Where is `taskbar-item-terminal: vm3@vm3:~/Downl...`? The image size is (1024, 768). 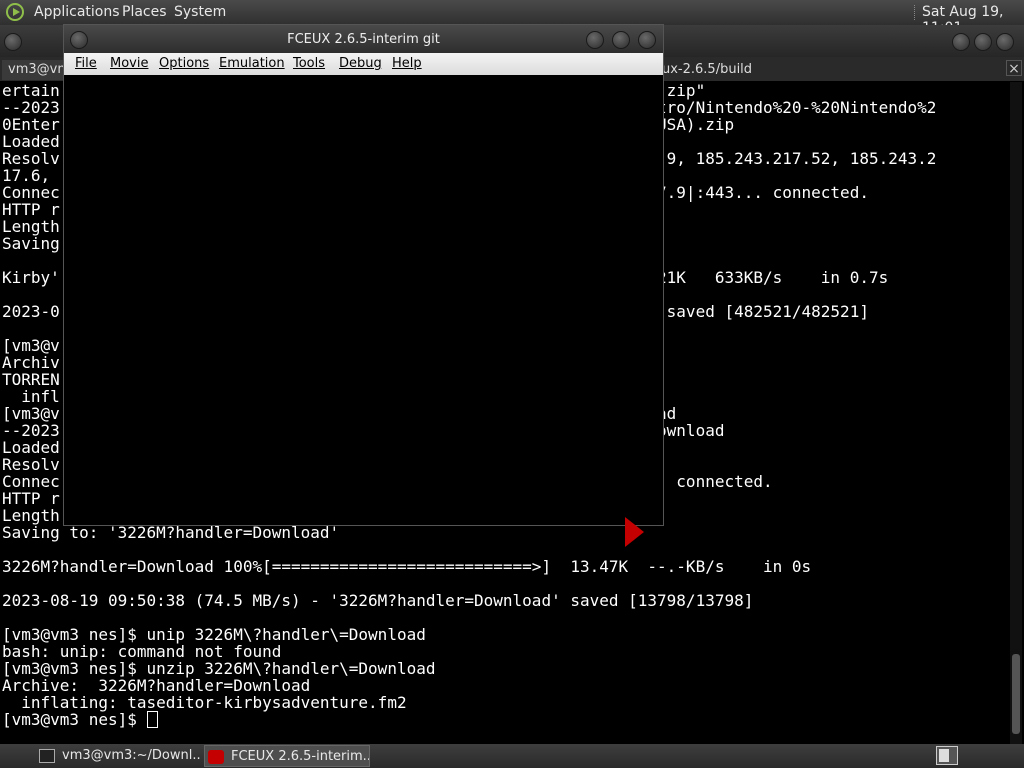 taskbar-item-terminal: vm3@vm3:~/Downl... is located at coordinates (118, 756).